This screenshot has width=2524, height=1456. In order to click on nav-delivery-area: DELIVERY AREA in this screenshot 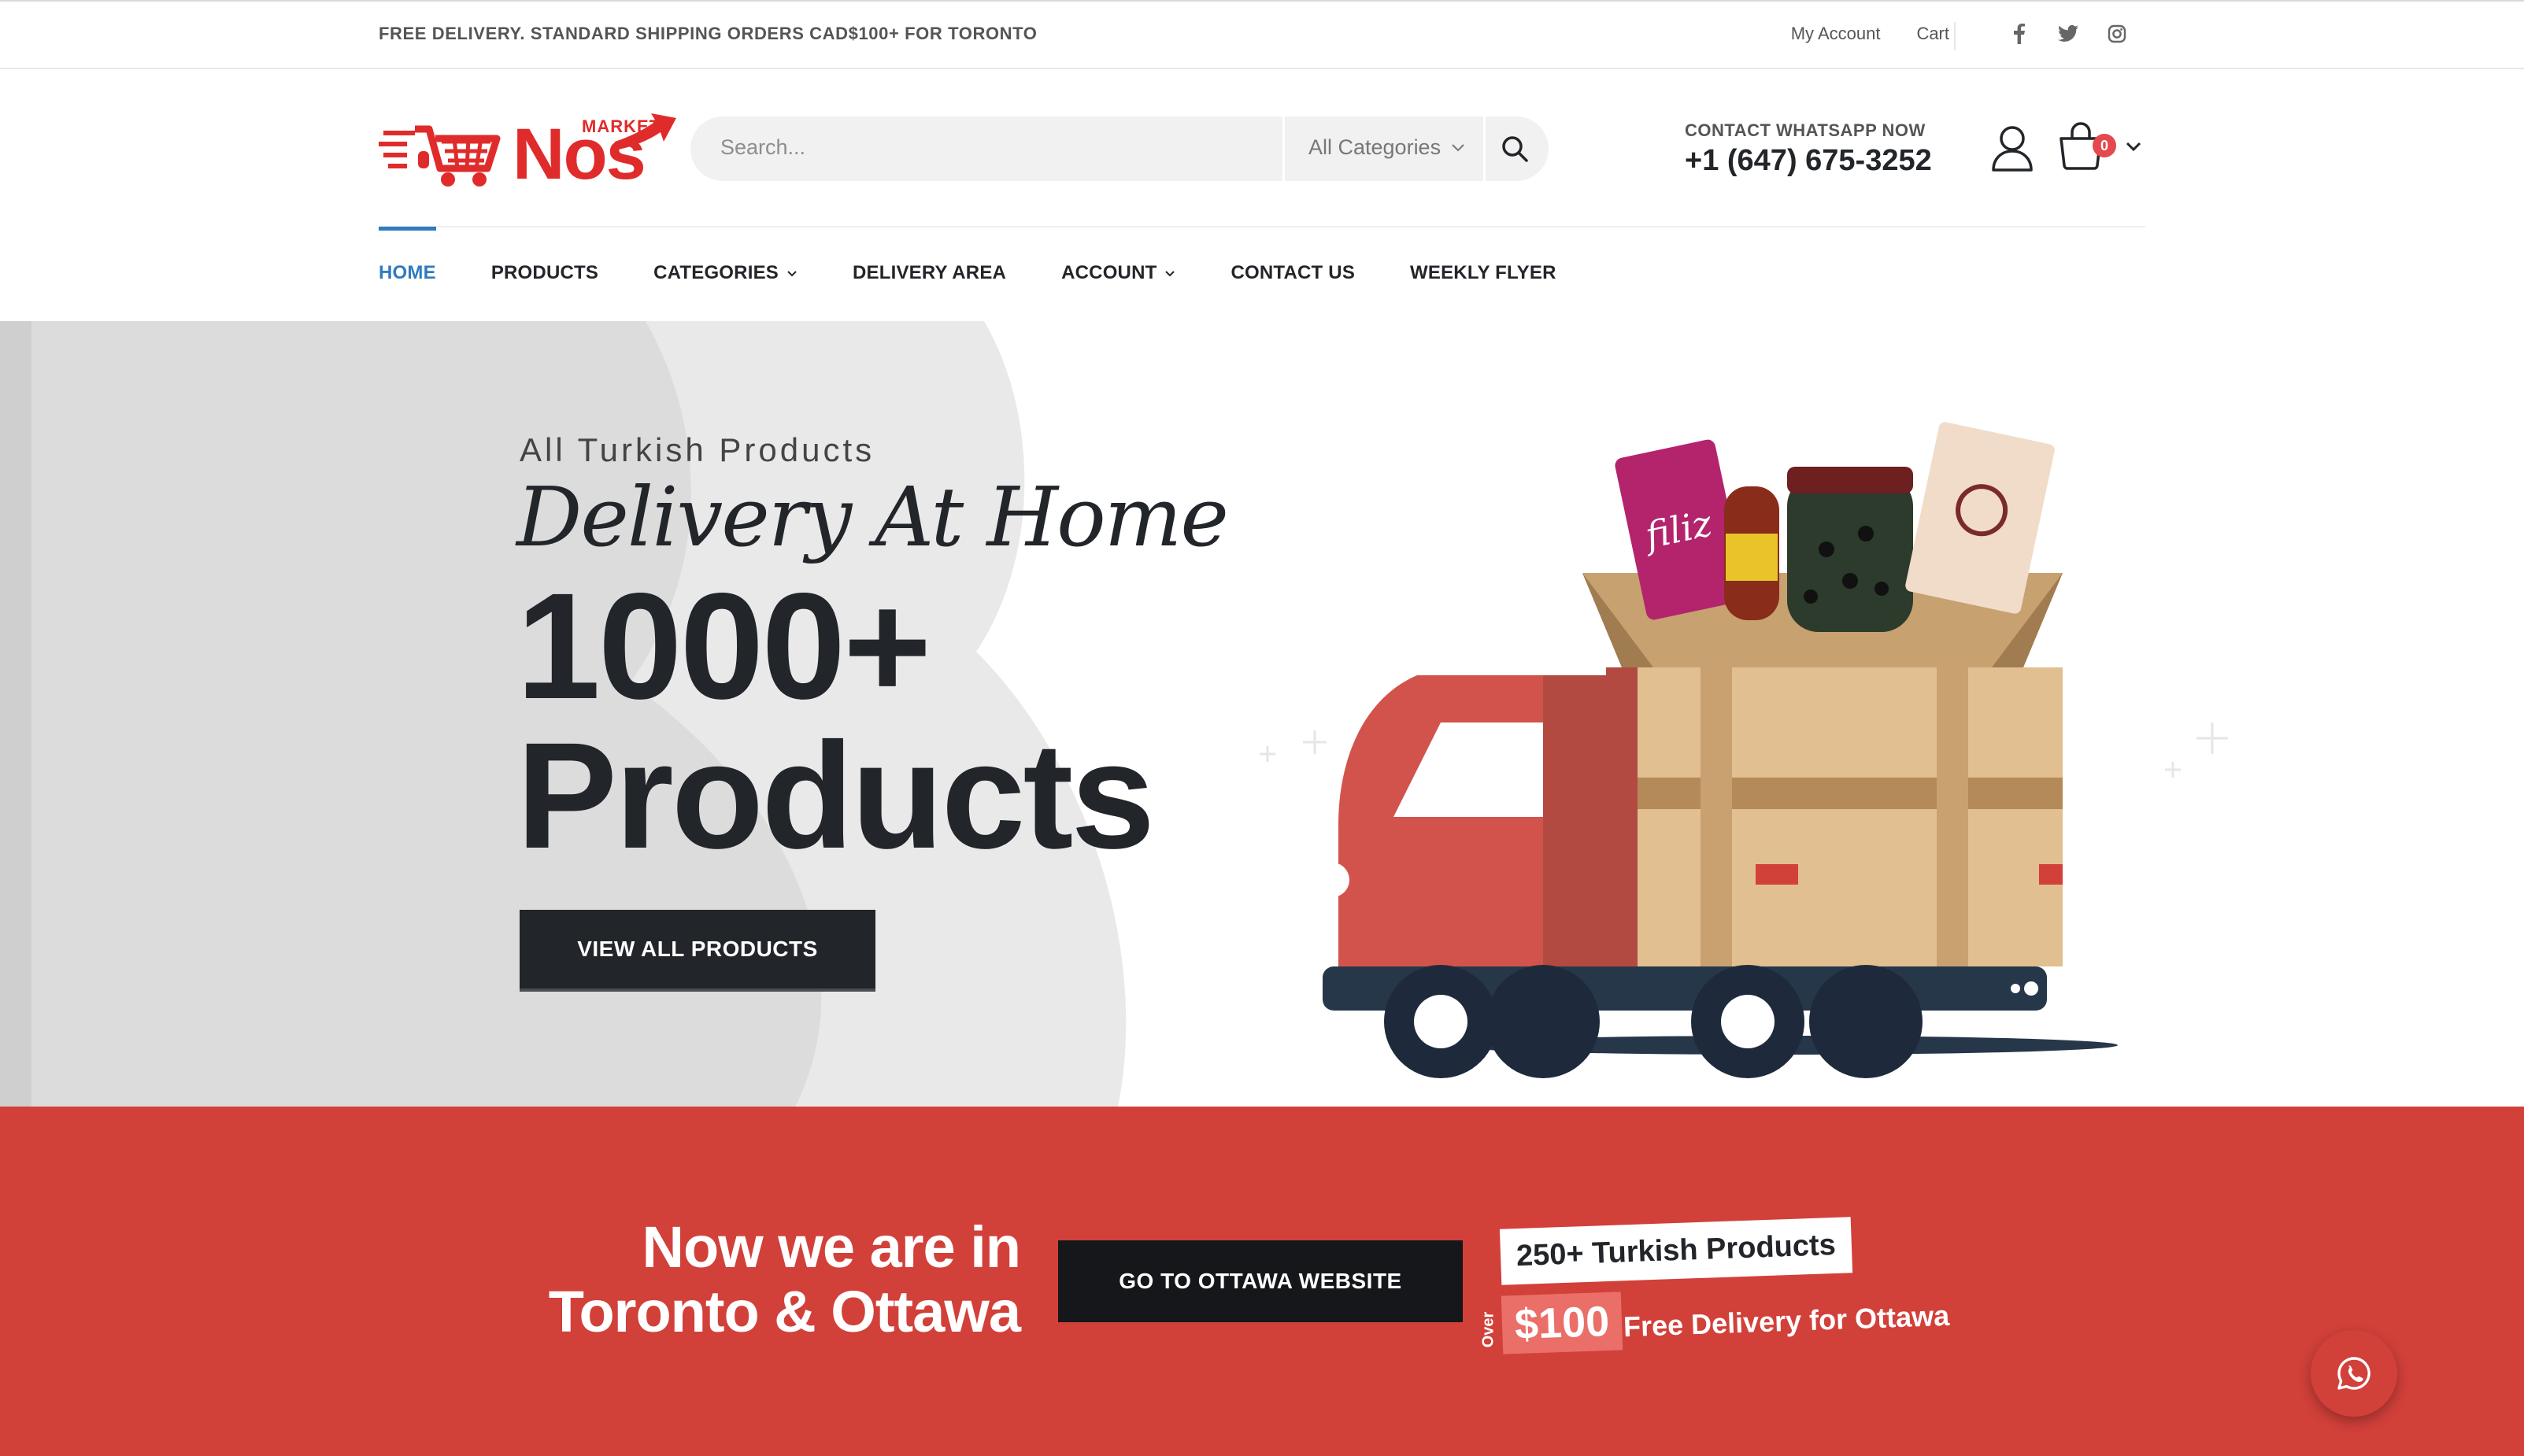, I will do `click(930, 273)`.